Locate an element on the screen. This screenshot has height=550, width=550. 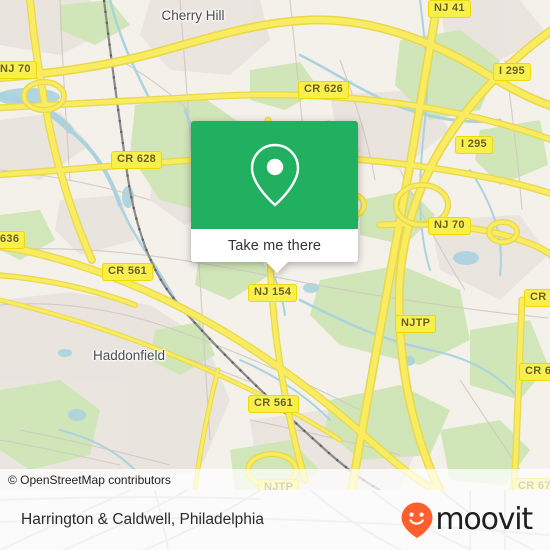
location-pin-icon is located at coordinates (274, 175).